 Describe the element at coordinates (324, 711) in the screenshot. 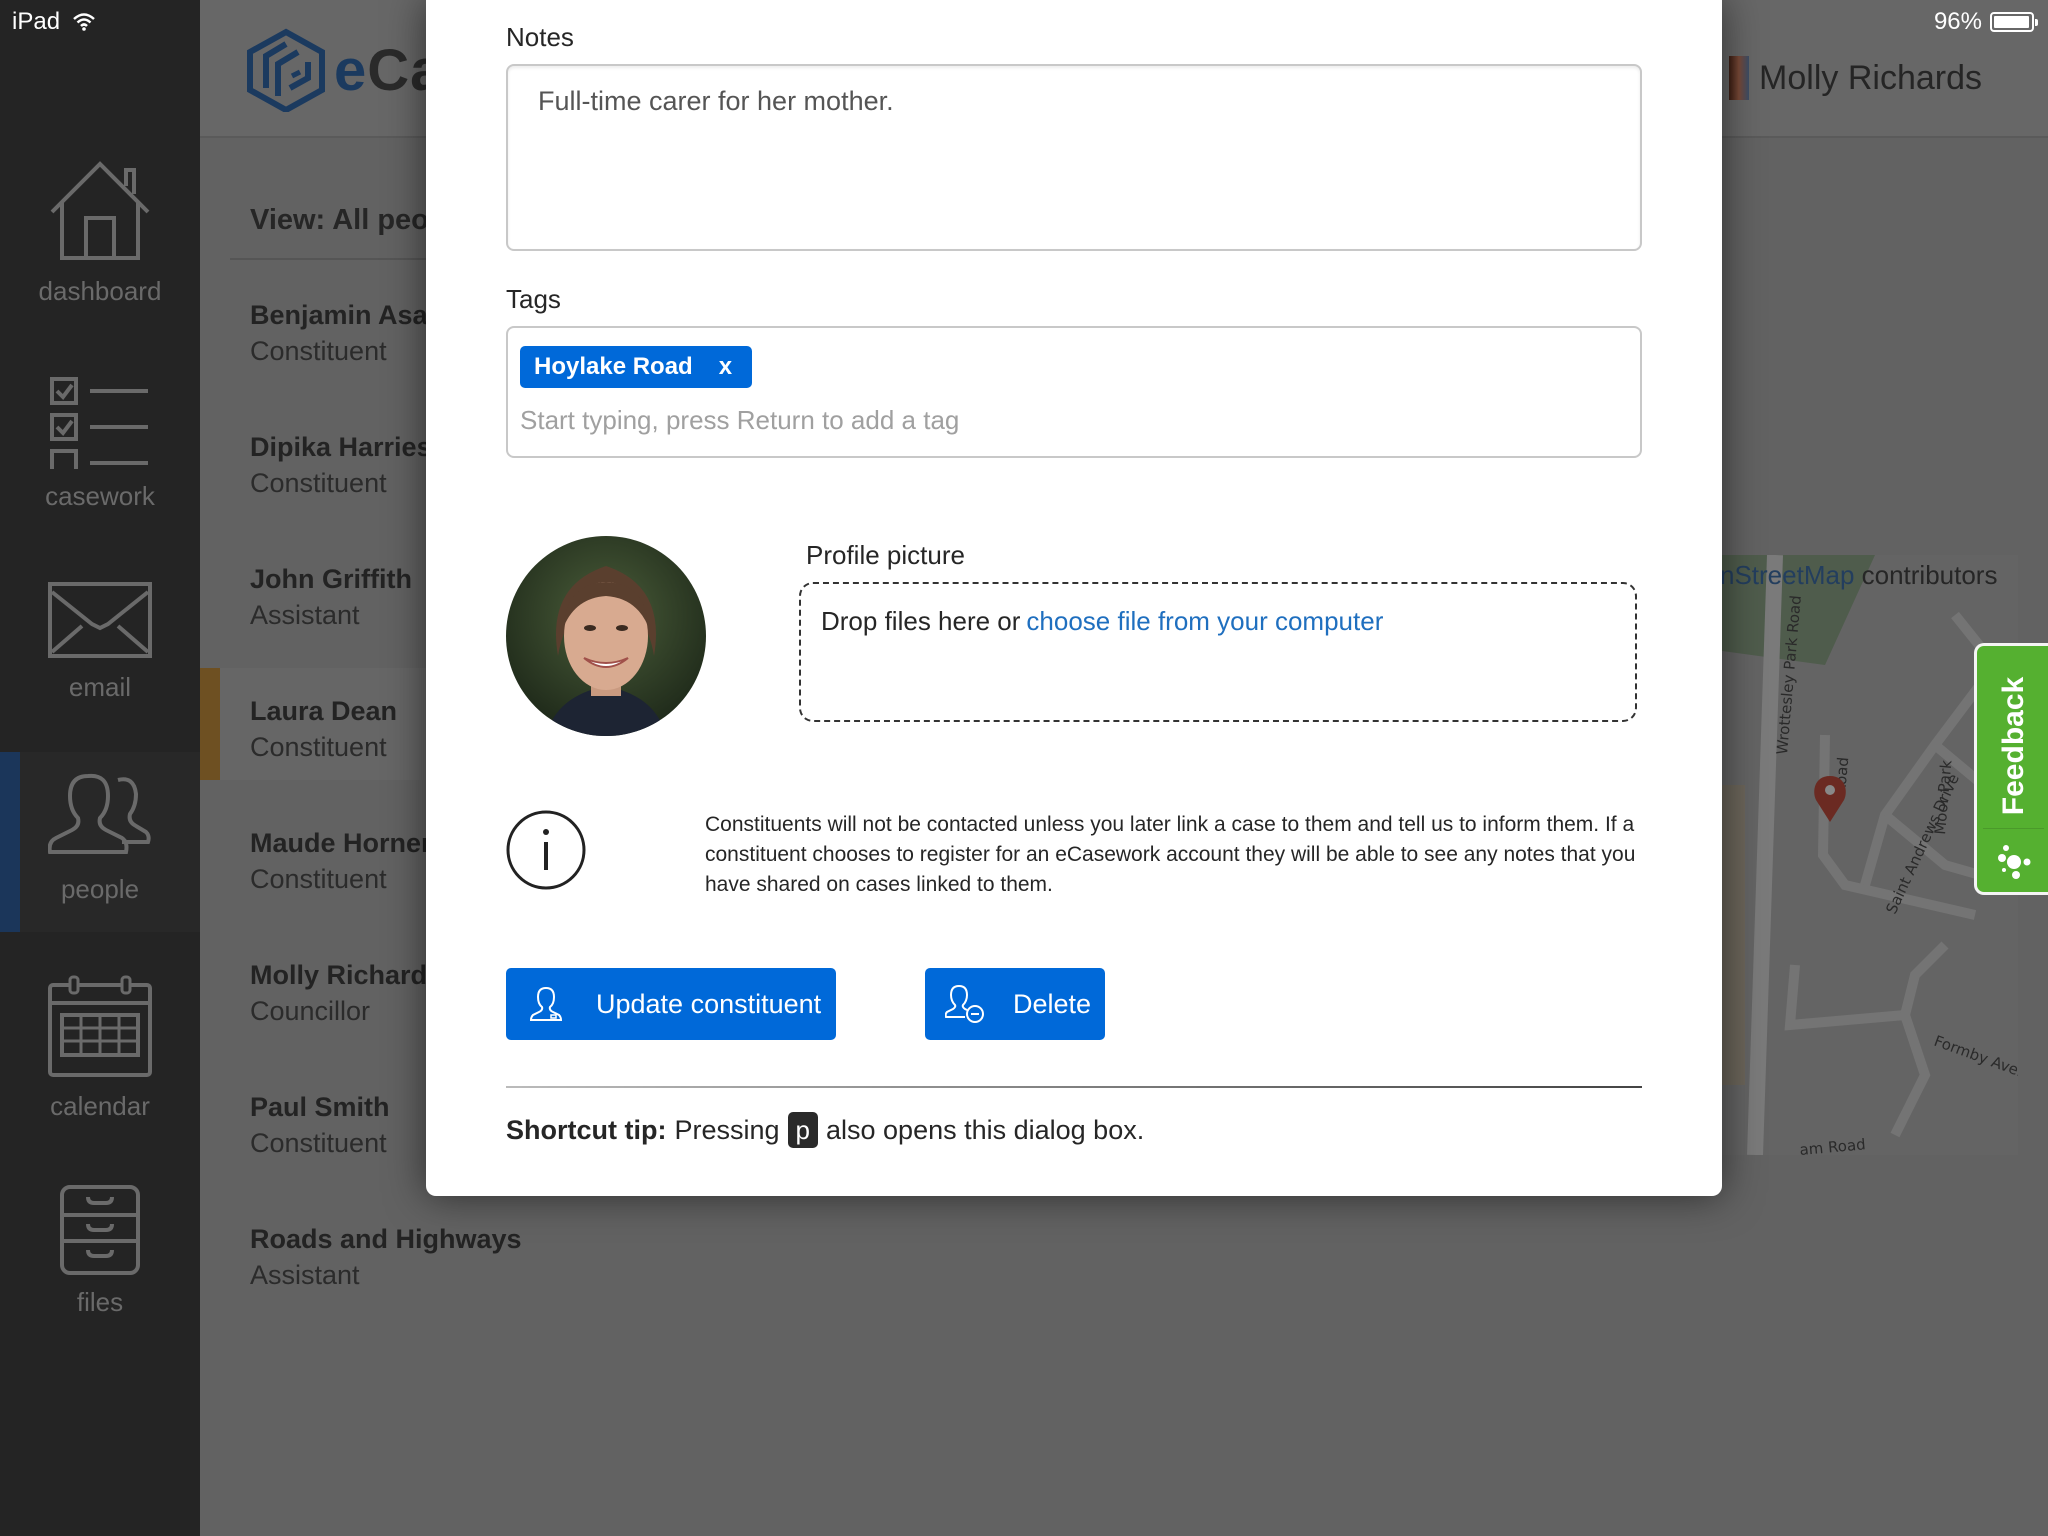

I see `person-name: Laura Dean` at that location.